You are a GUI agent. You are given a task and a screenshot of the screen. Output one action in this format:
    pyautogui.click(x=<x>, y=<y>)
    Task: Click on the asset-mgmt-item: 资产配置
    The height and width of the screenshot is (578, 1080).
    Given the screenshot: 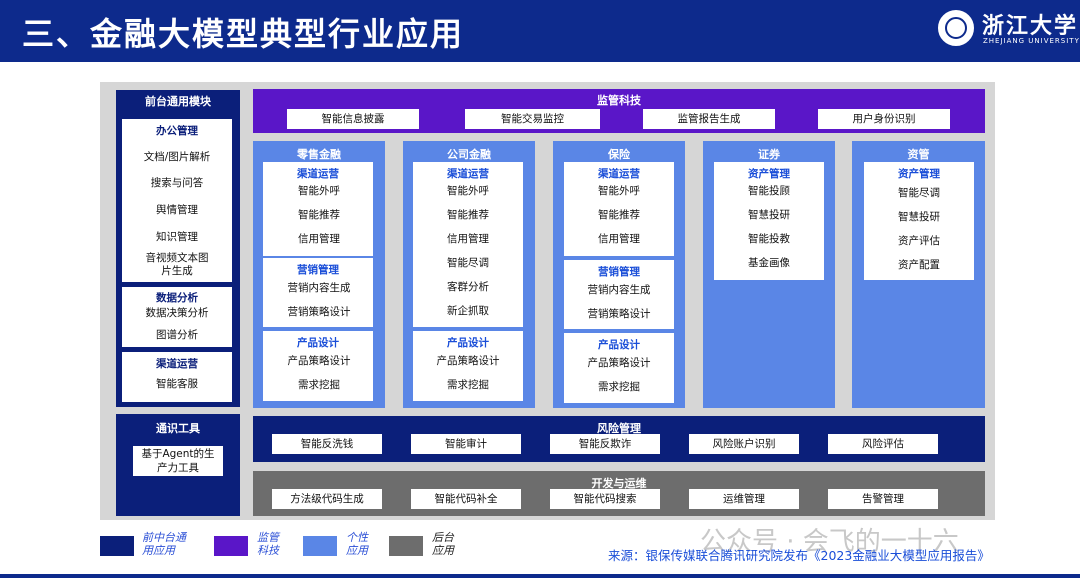 What is the action you would take?
    pyautogui.click(x=919, y=265)
    